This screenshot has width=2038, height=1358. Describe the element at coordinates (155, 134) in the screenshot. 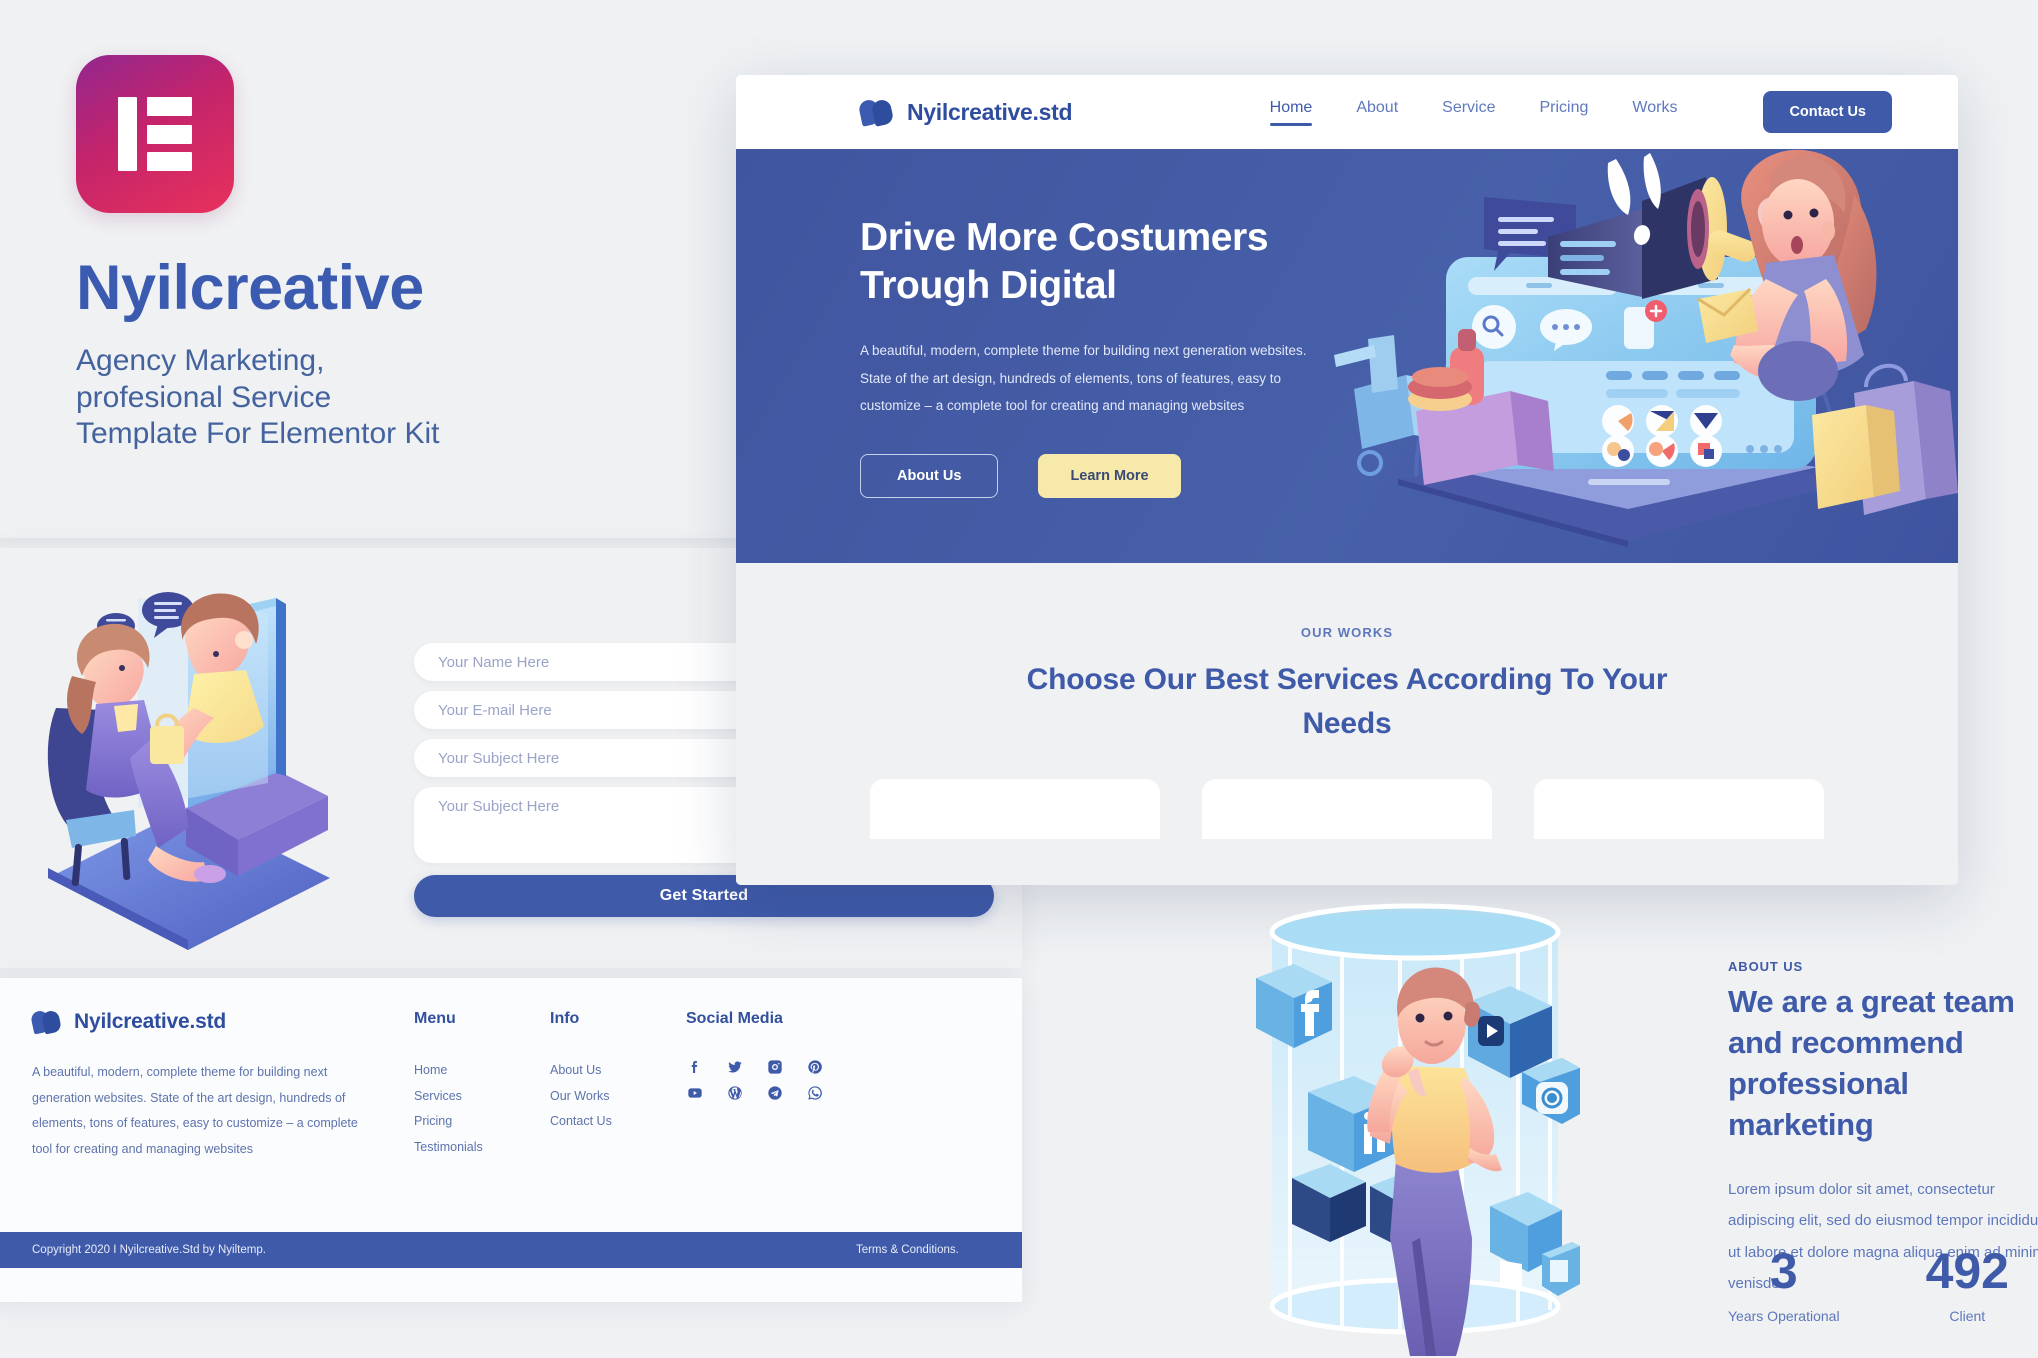

I see `elementor-logo-icon` at that location.